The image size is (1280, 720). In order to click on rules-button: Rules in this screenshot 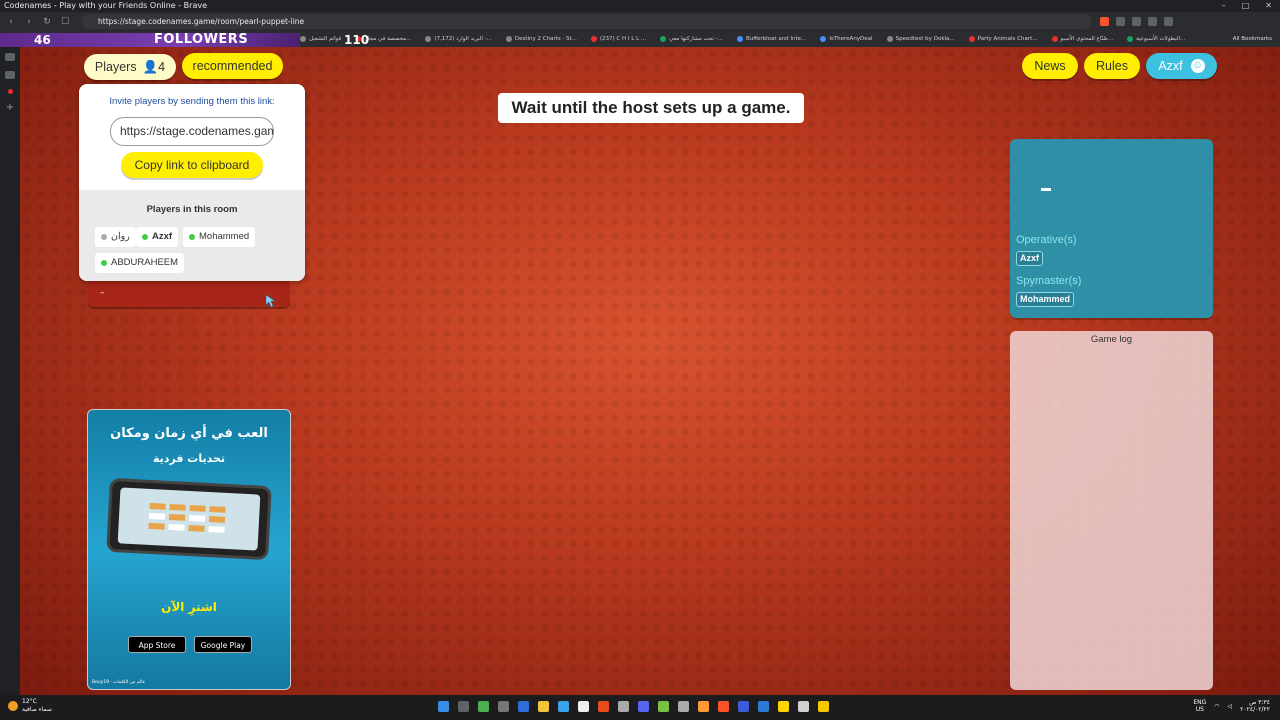, I will do `click(1112, 66)`.